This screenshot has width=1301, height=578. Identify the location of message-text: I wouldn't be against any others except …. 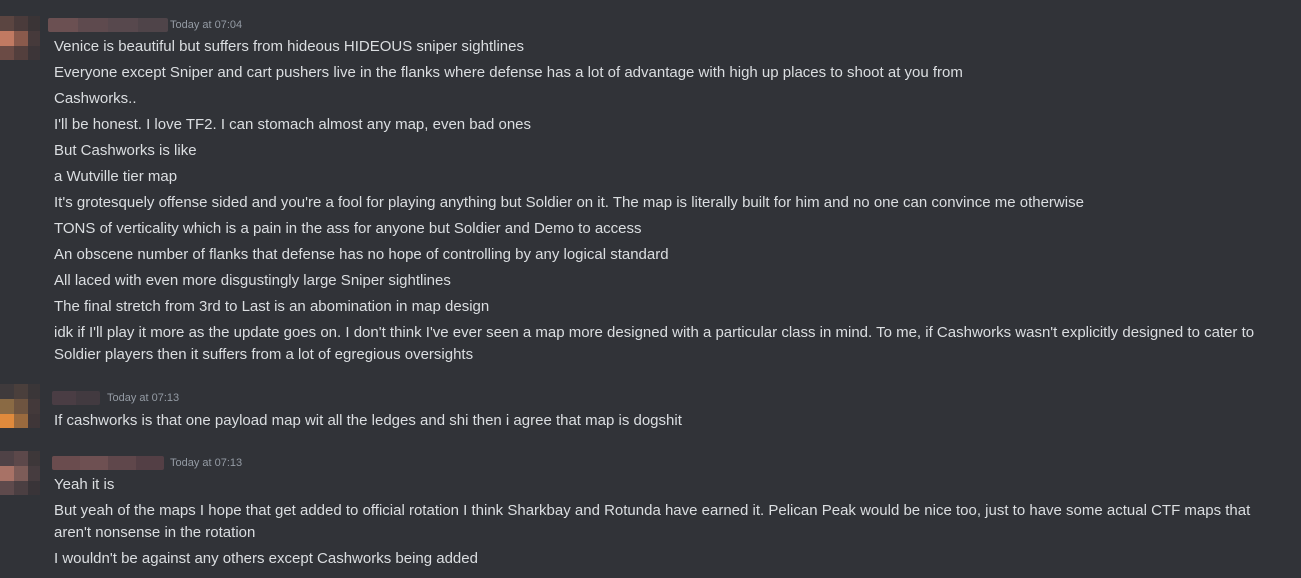
(266, 558).